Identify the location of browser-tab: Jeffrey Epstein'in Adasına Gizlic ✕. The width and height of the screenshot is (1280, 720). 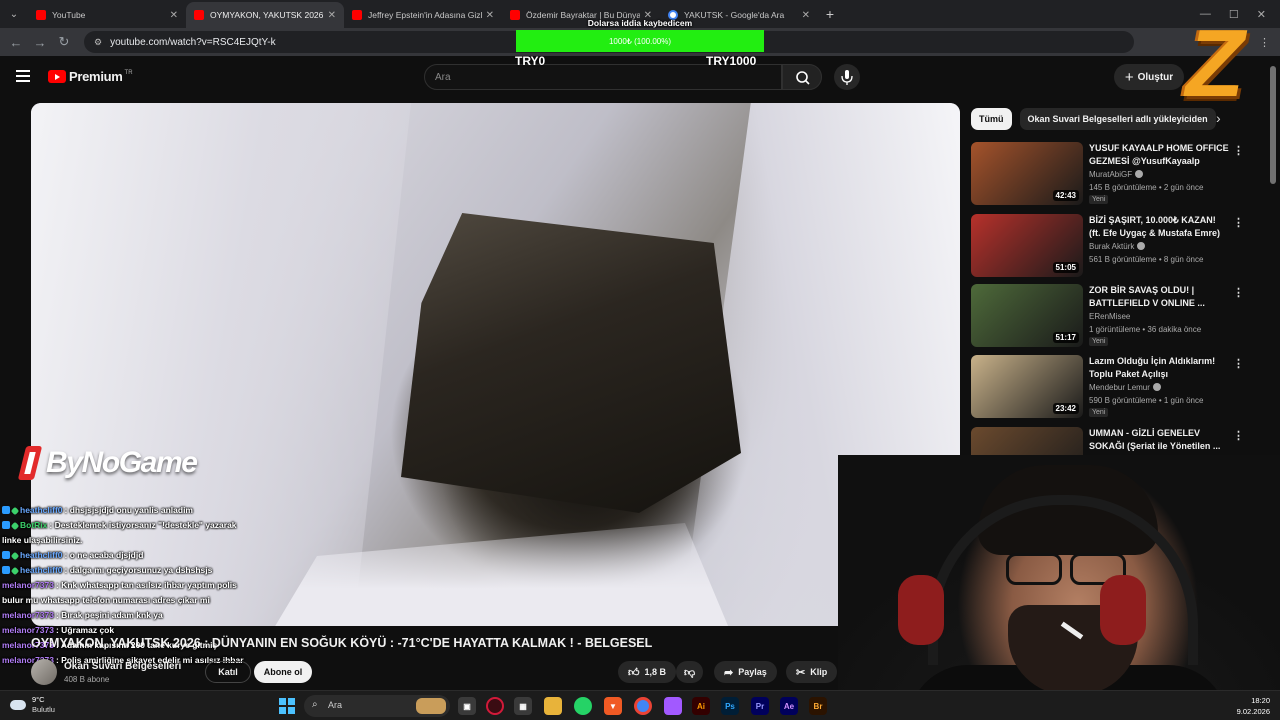
(423, 15).